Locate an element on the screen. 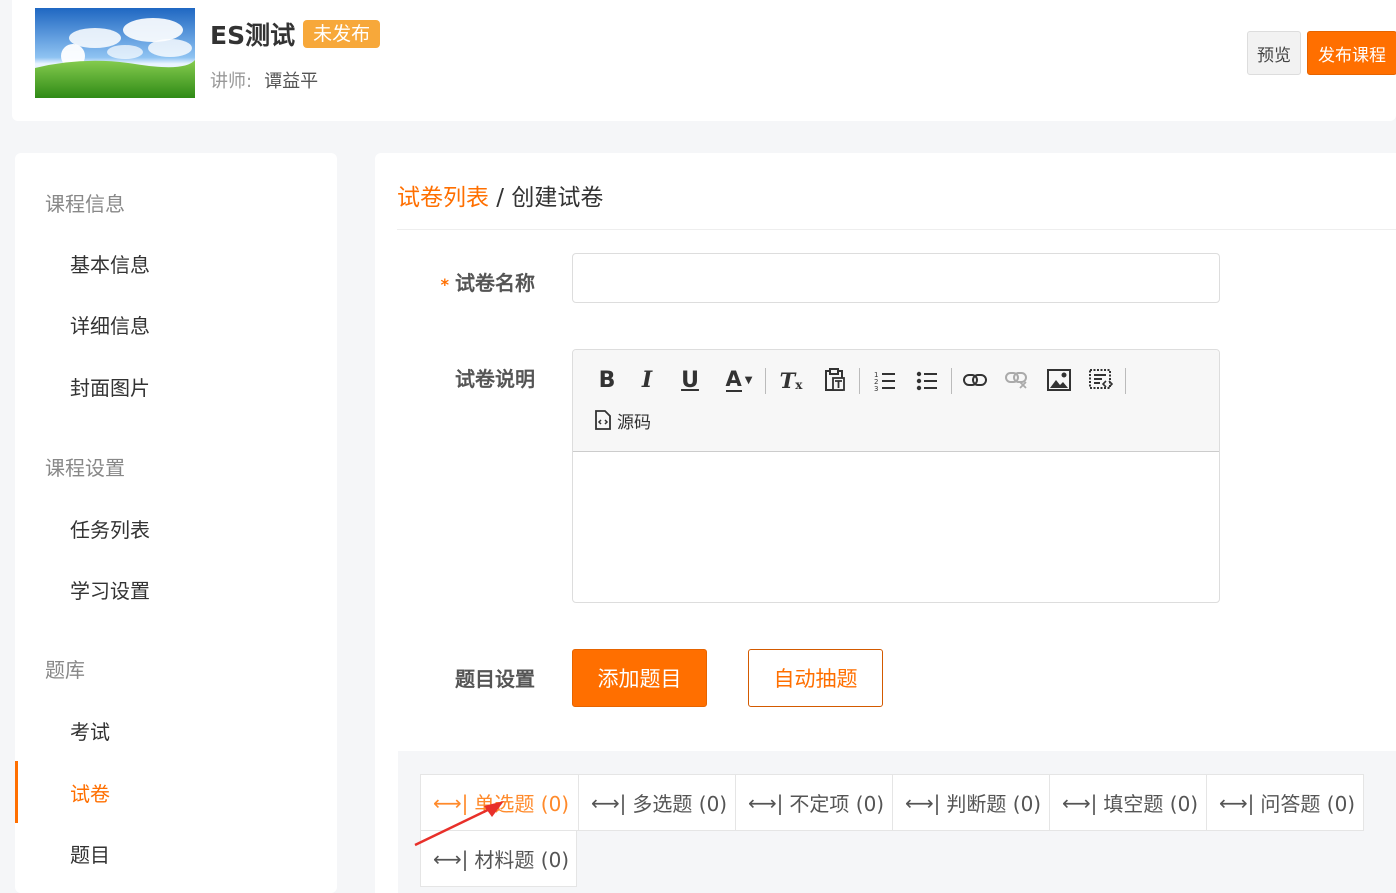 The width and height of the screenshot is (1396, 893). question-type-label: 问答题 (0) is located at coordinates (1308, 804).